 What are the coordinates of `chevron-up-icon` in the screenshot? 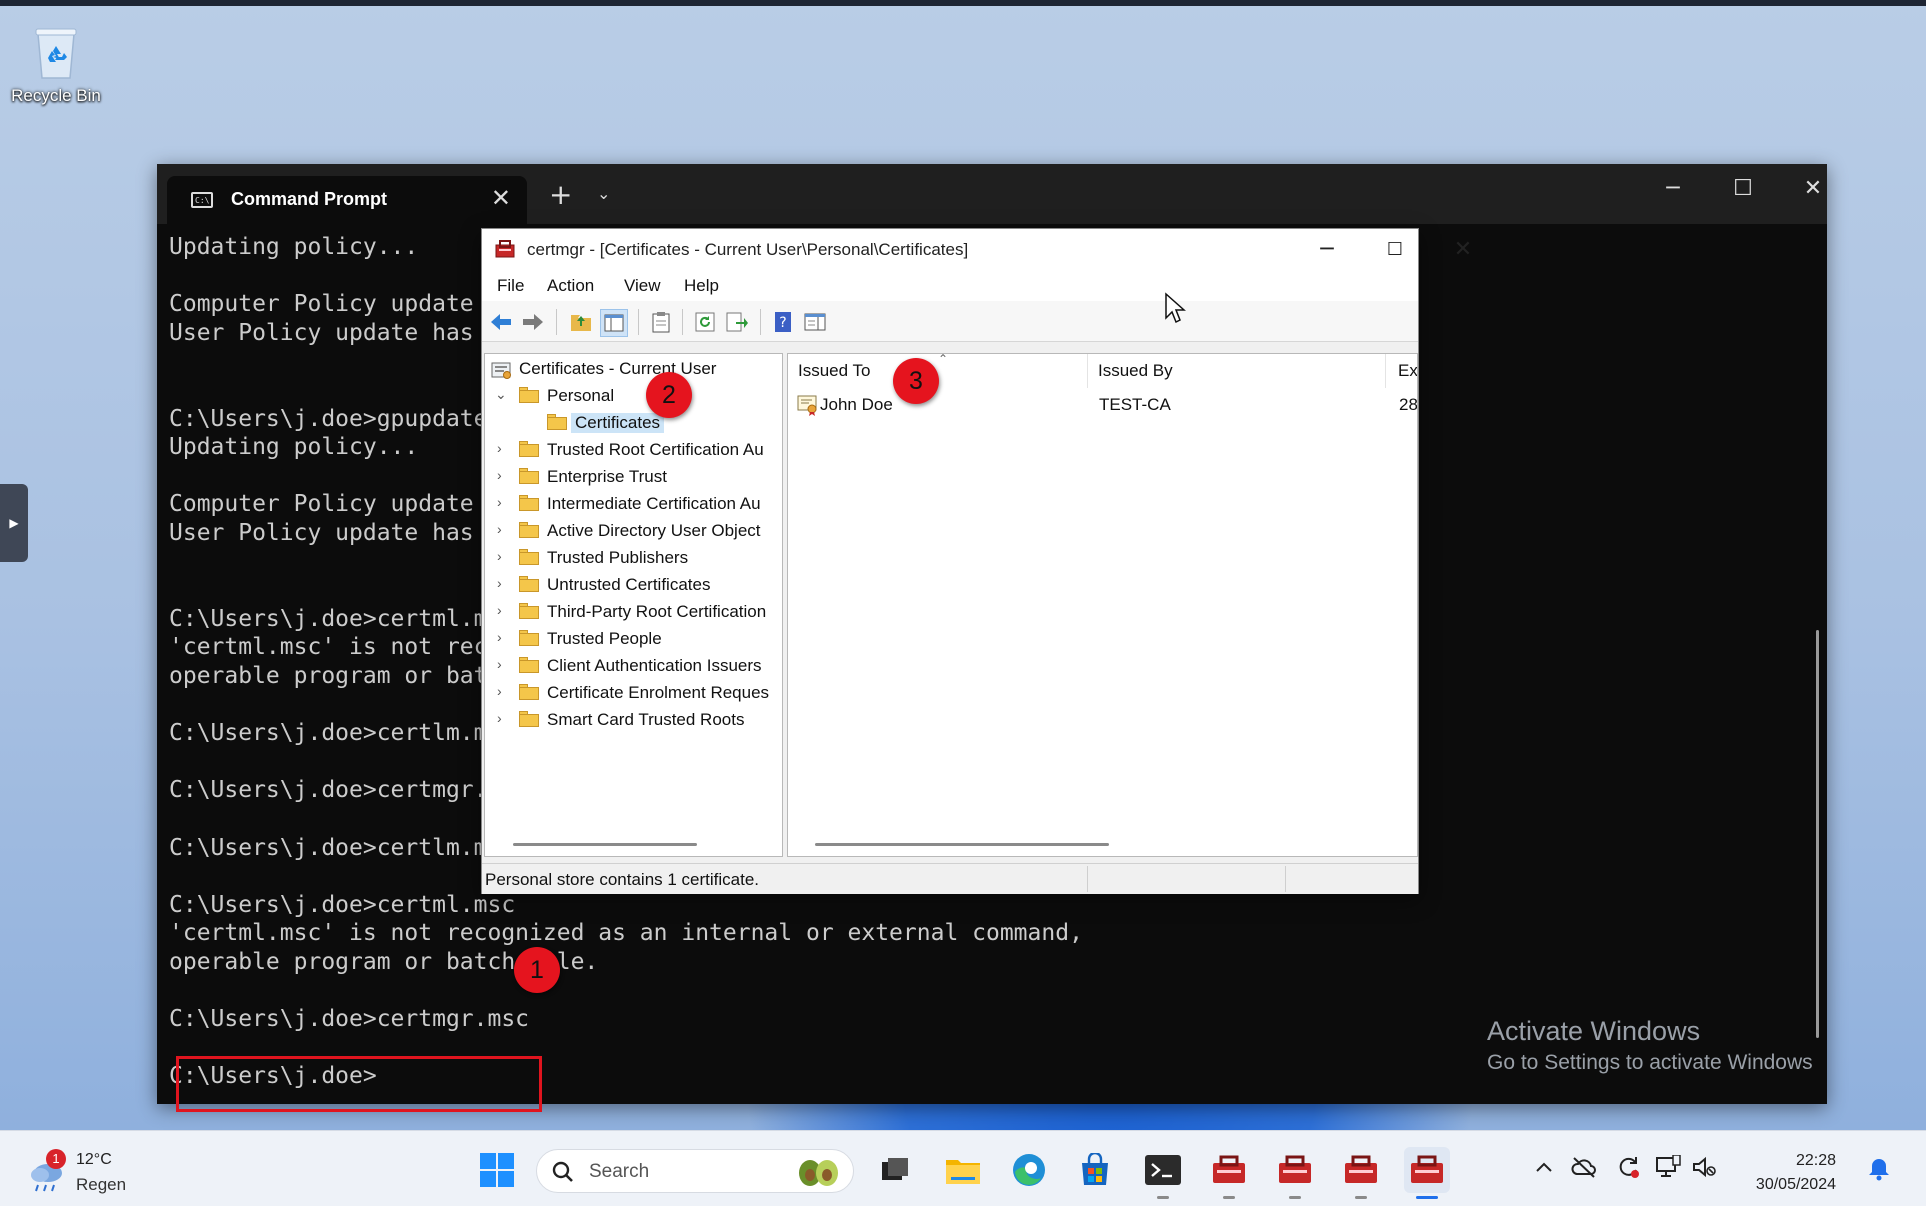 It's located at (1544, 1167).